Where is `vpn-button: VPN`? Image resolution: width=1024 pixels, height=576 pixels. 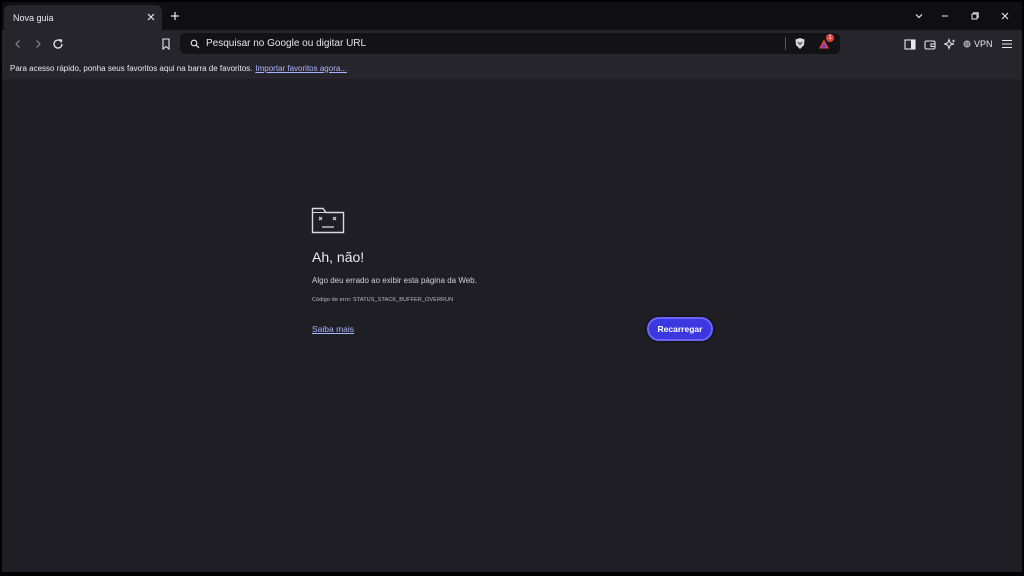
vpn-button: VPN is located at coordinates (978, 44).